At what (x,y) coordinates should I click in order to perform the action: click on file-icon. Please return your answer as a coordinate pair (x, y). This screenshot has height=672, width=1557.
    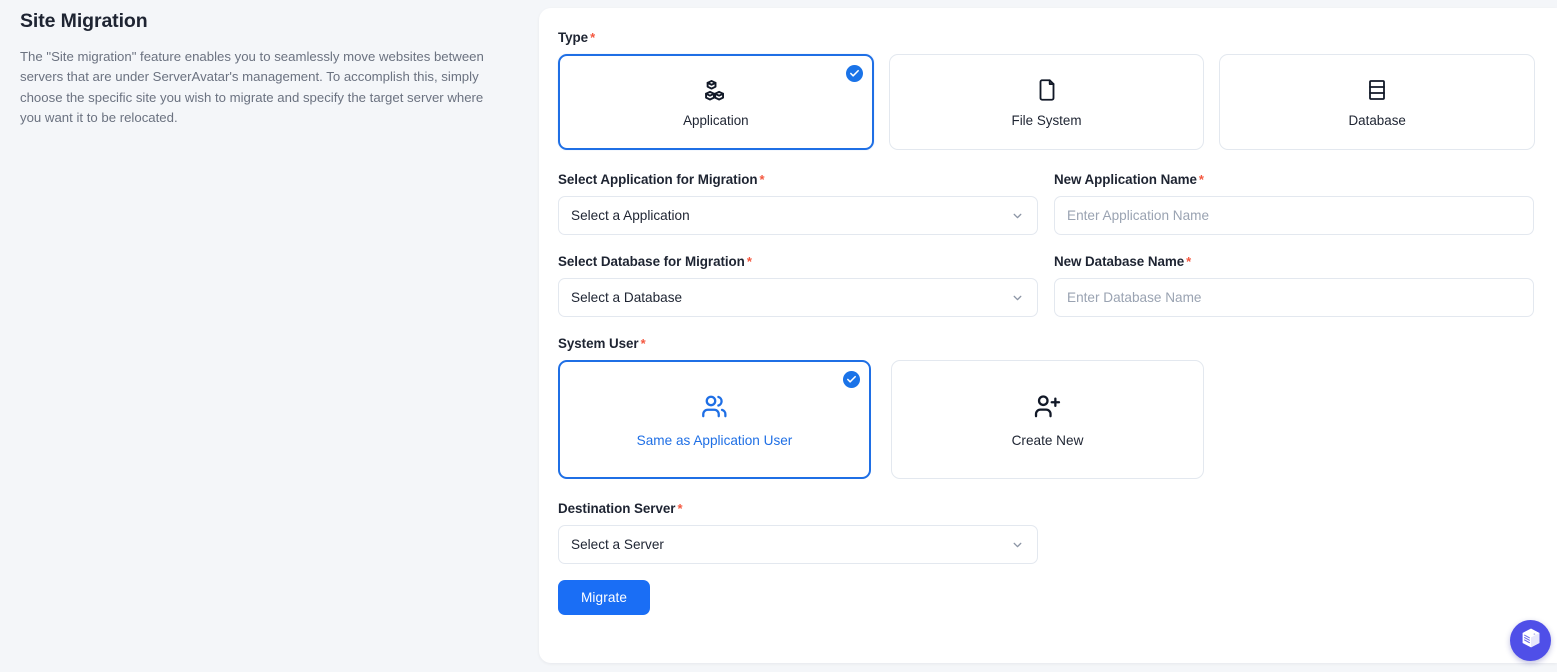
    Looking at the image, I should click on (1047, 90).